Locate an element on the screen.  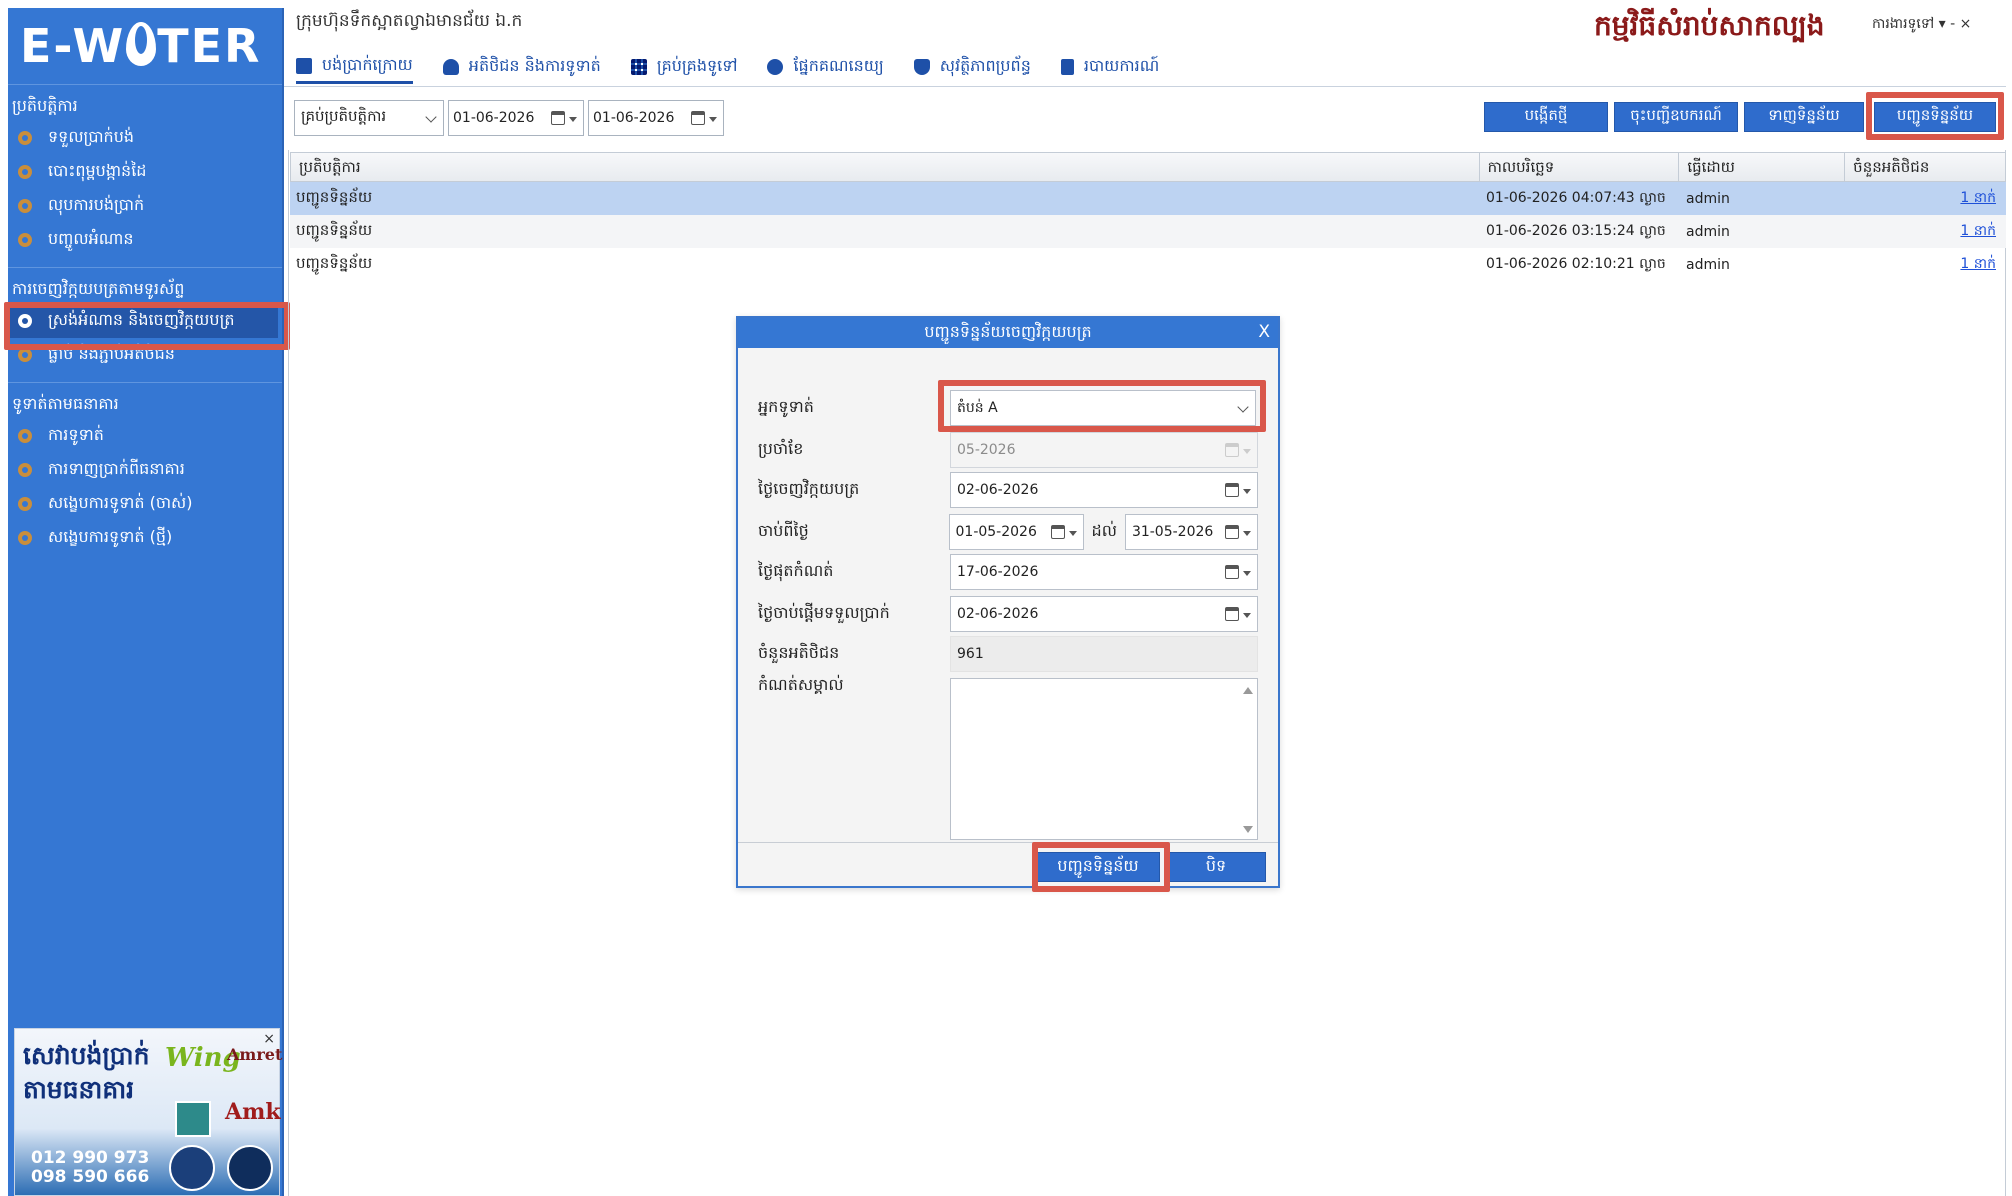
form-row-bill-date: ថ្ងៃចេញវិក្កយបត្រ 02-06-2026 is located at coordinates (1008, 490).